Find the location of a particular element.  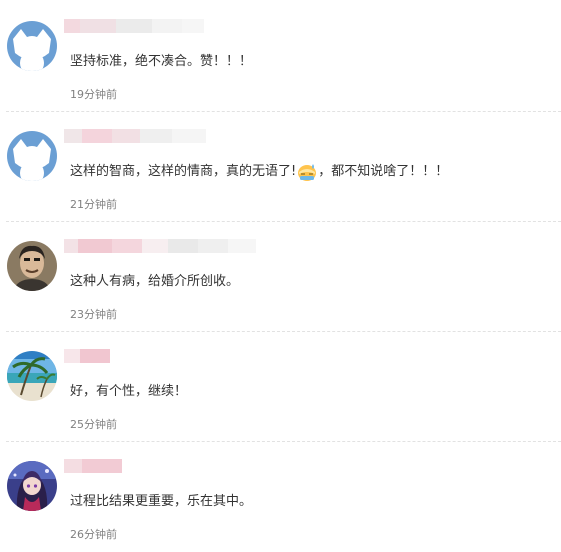

beach-photo is located at coordinates (32, 376).